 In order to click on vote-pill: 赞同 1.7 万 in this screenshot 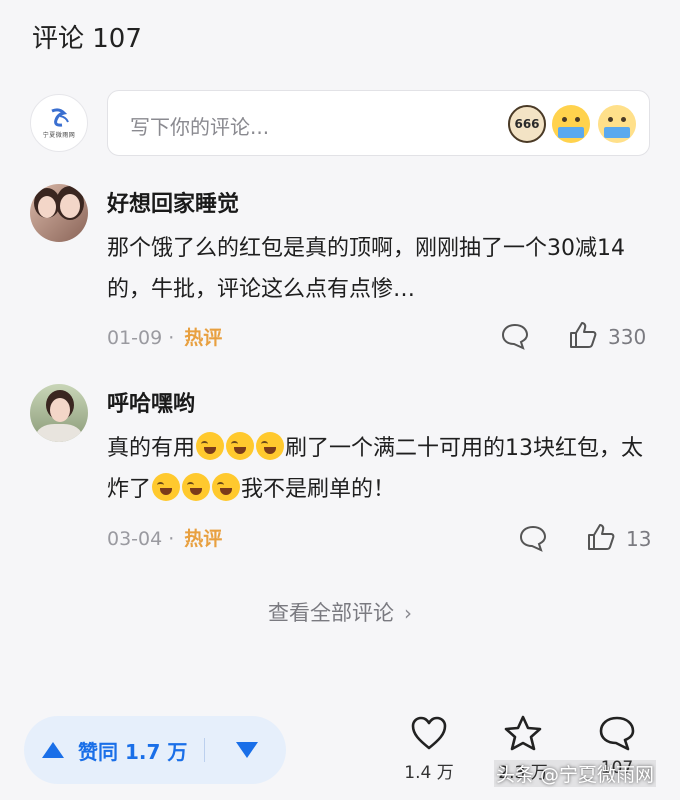, I will do `click(155, 750)`.